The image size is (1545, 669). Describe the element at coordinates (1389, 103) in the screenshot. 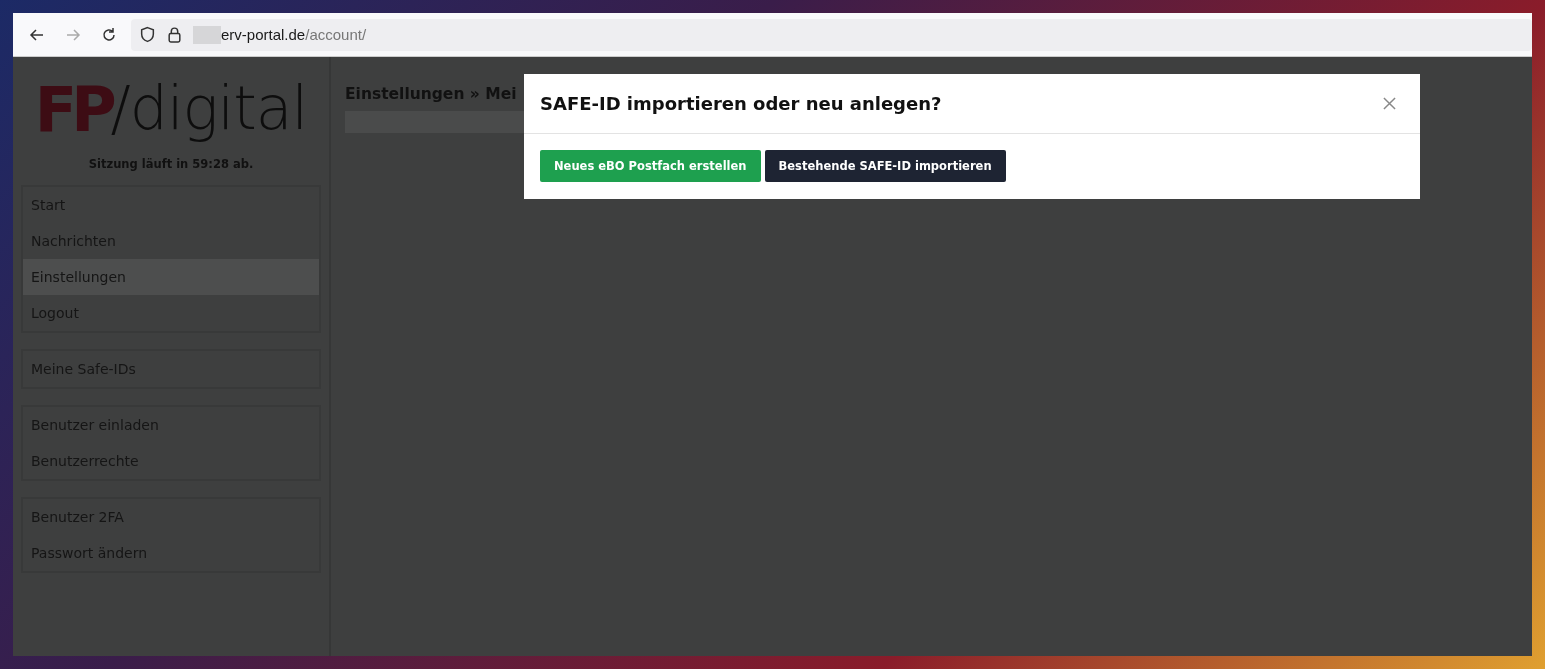

I see `close-icon` at that location.